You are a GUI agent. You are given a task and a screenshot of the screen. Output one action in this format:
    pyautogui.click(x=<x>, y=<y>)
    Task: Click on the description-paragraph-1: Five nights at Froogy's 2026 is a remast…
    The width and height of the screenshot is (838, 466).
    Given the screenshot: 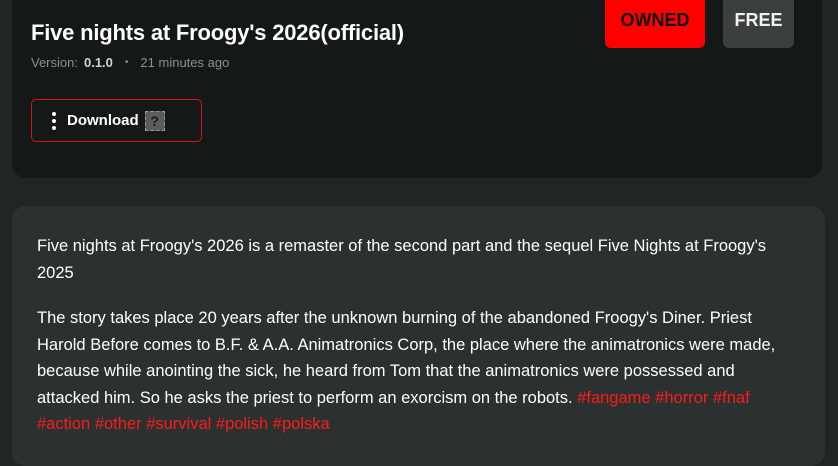 What is the action you would take?
    pyautogui.click(x=402, y=259)
    